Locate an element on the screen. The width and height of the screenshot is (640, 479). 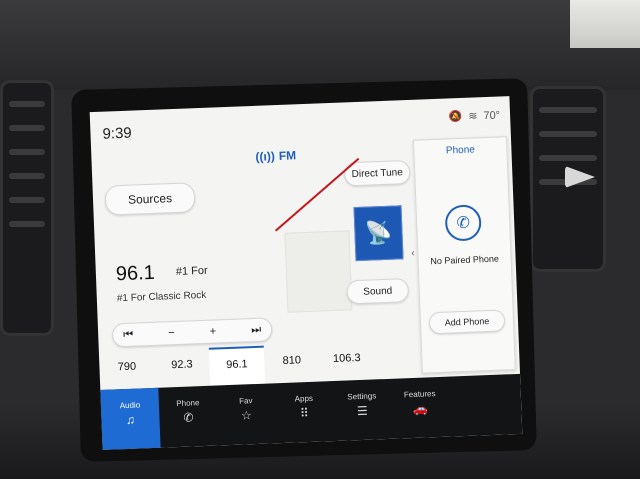
phone-panel-title: Phone is located at coordinates (460, 150).